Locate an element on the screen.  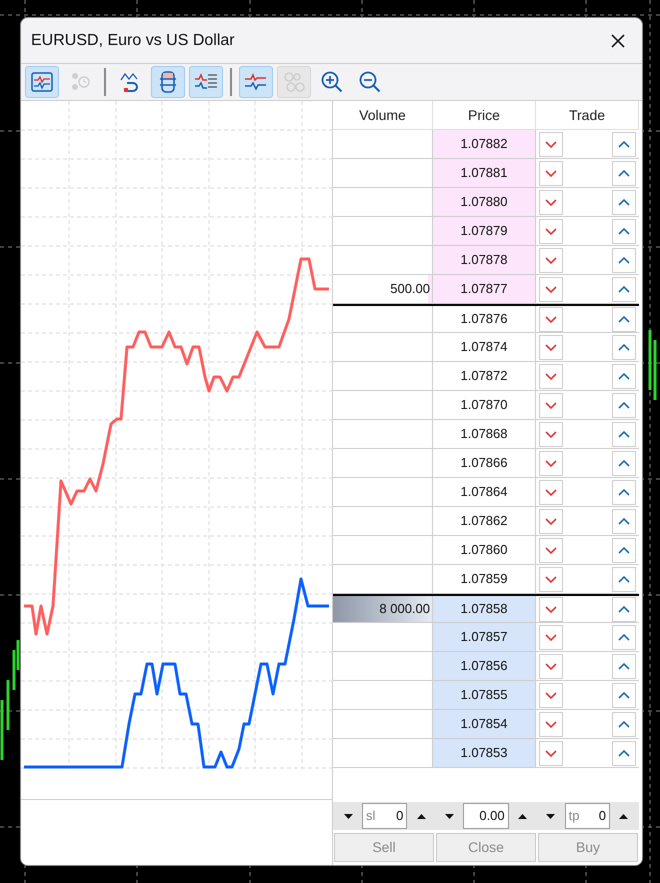
magnet-icon is located at coordinates (130, 82).